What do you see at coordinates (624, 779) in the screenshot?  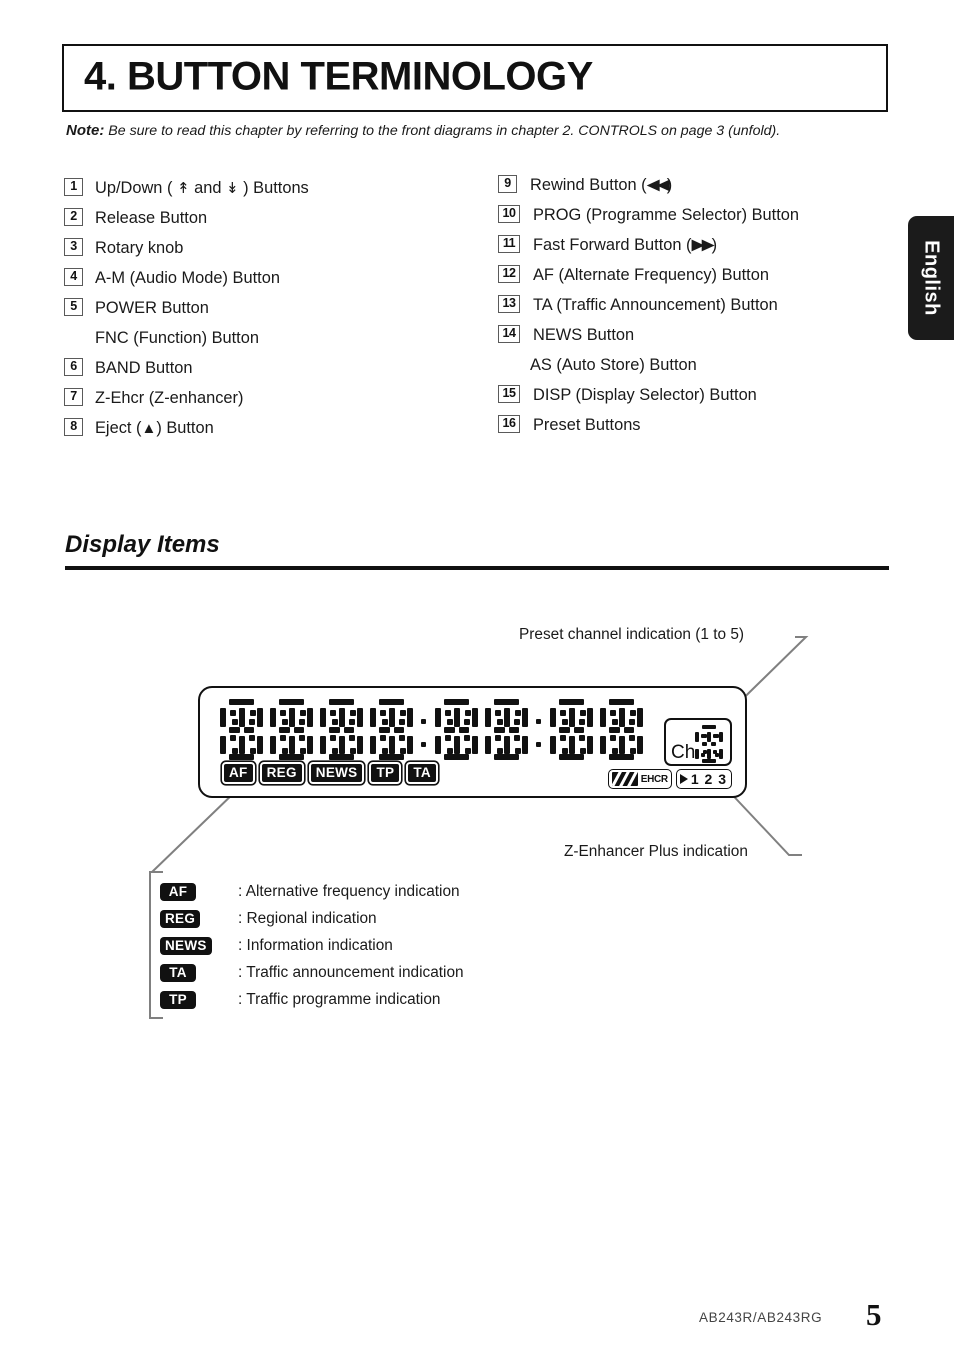 I see `zenhancer-bars-icon` at bounding box center [624, 779].